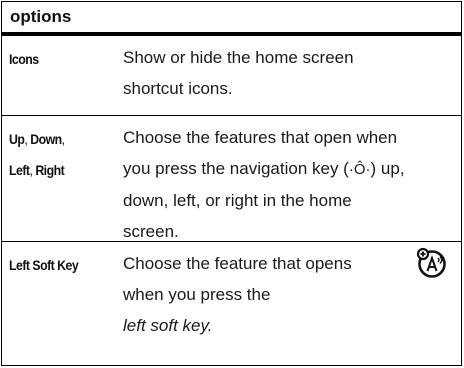 The width and height of the screenshot is (464, 368). Describe the element at coordinates (231, 19) in the screenshot. I see `table-header: options` at that location.